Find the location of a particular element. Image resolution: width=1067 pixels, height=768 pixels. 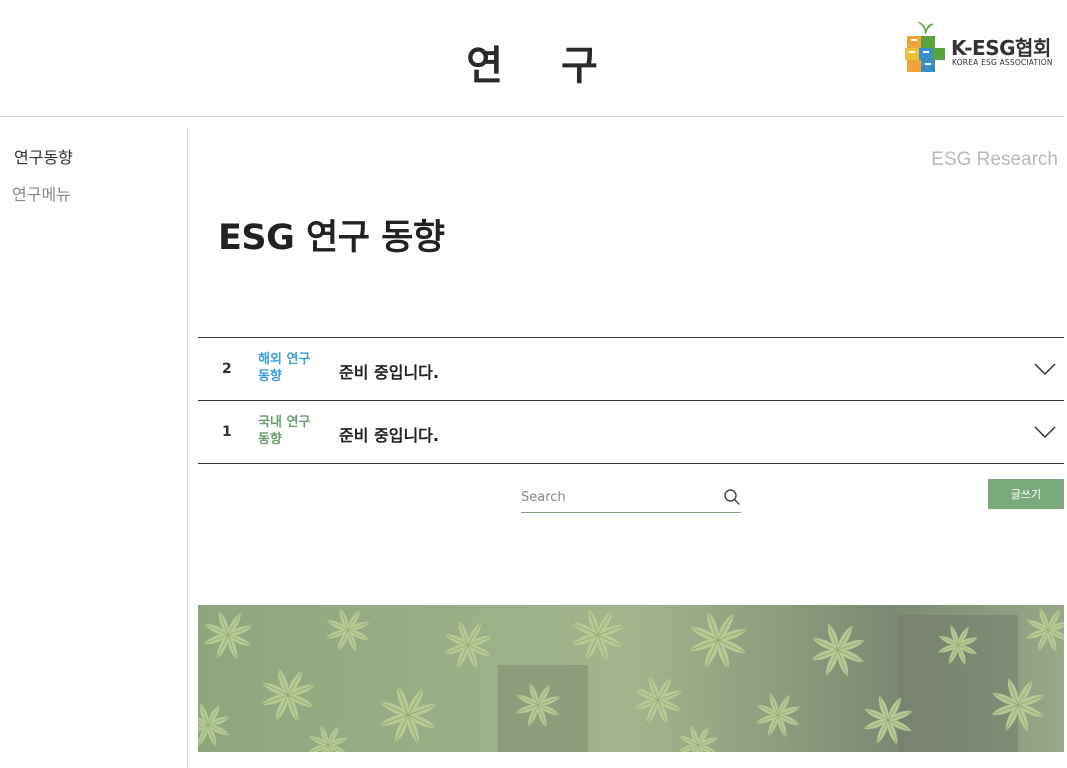

search-box is located at coordinates (631, 497).